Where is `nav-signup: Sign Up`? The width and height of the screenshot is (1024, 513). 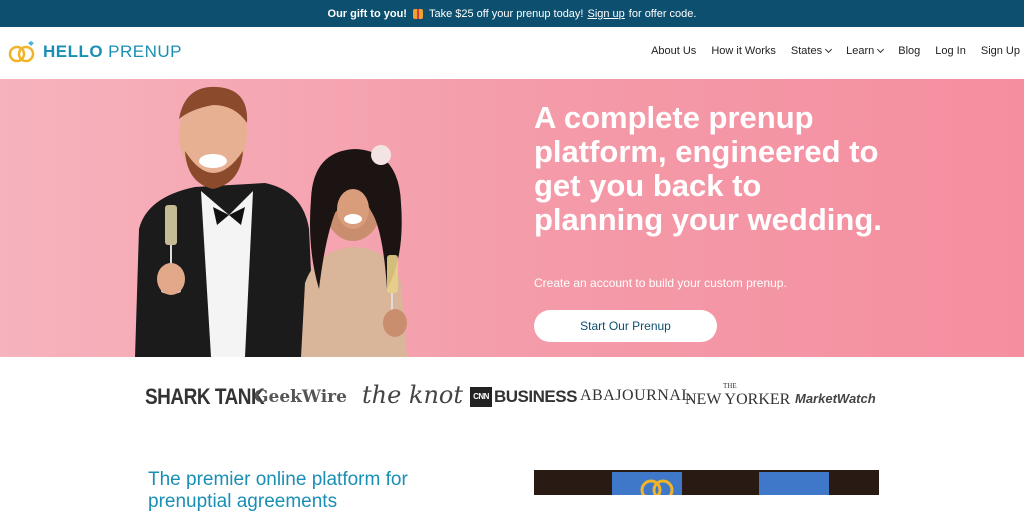
nav-signup: Sign Up is located at coordinates (1000, 51).